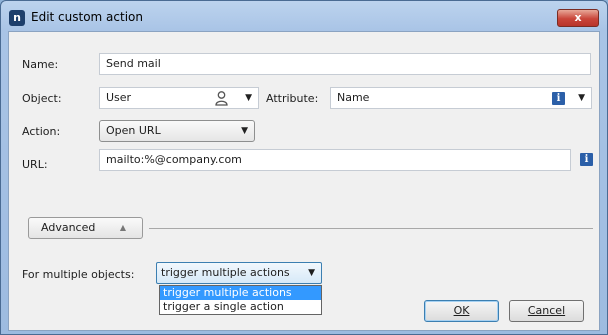 The image size is (608, 335). Describe the element at coordinates (353, 97) in the screenshot. I see `attribute-value: Name` at that location.